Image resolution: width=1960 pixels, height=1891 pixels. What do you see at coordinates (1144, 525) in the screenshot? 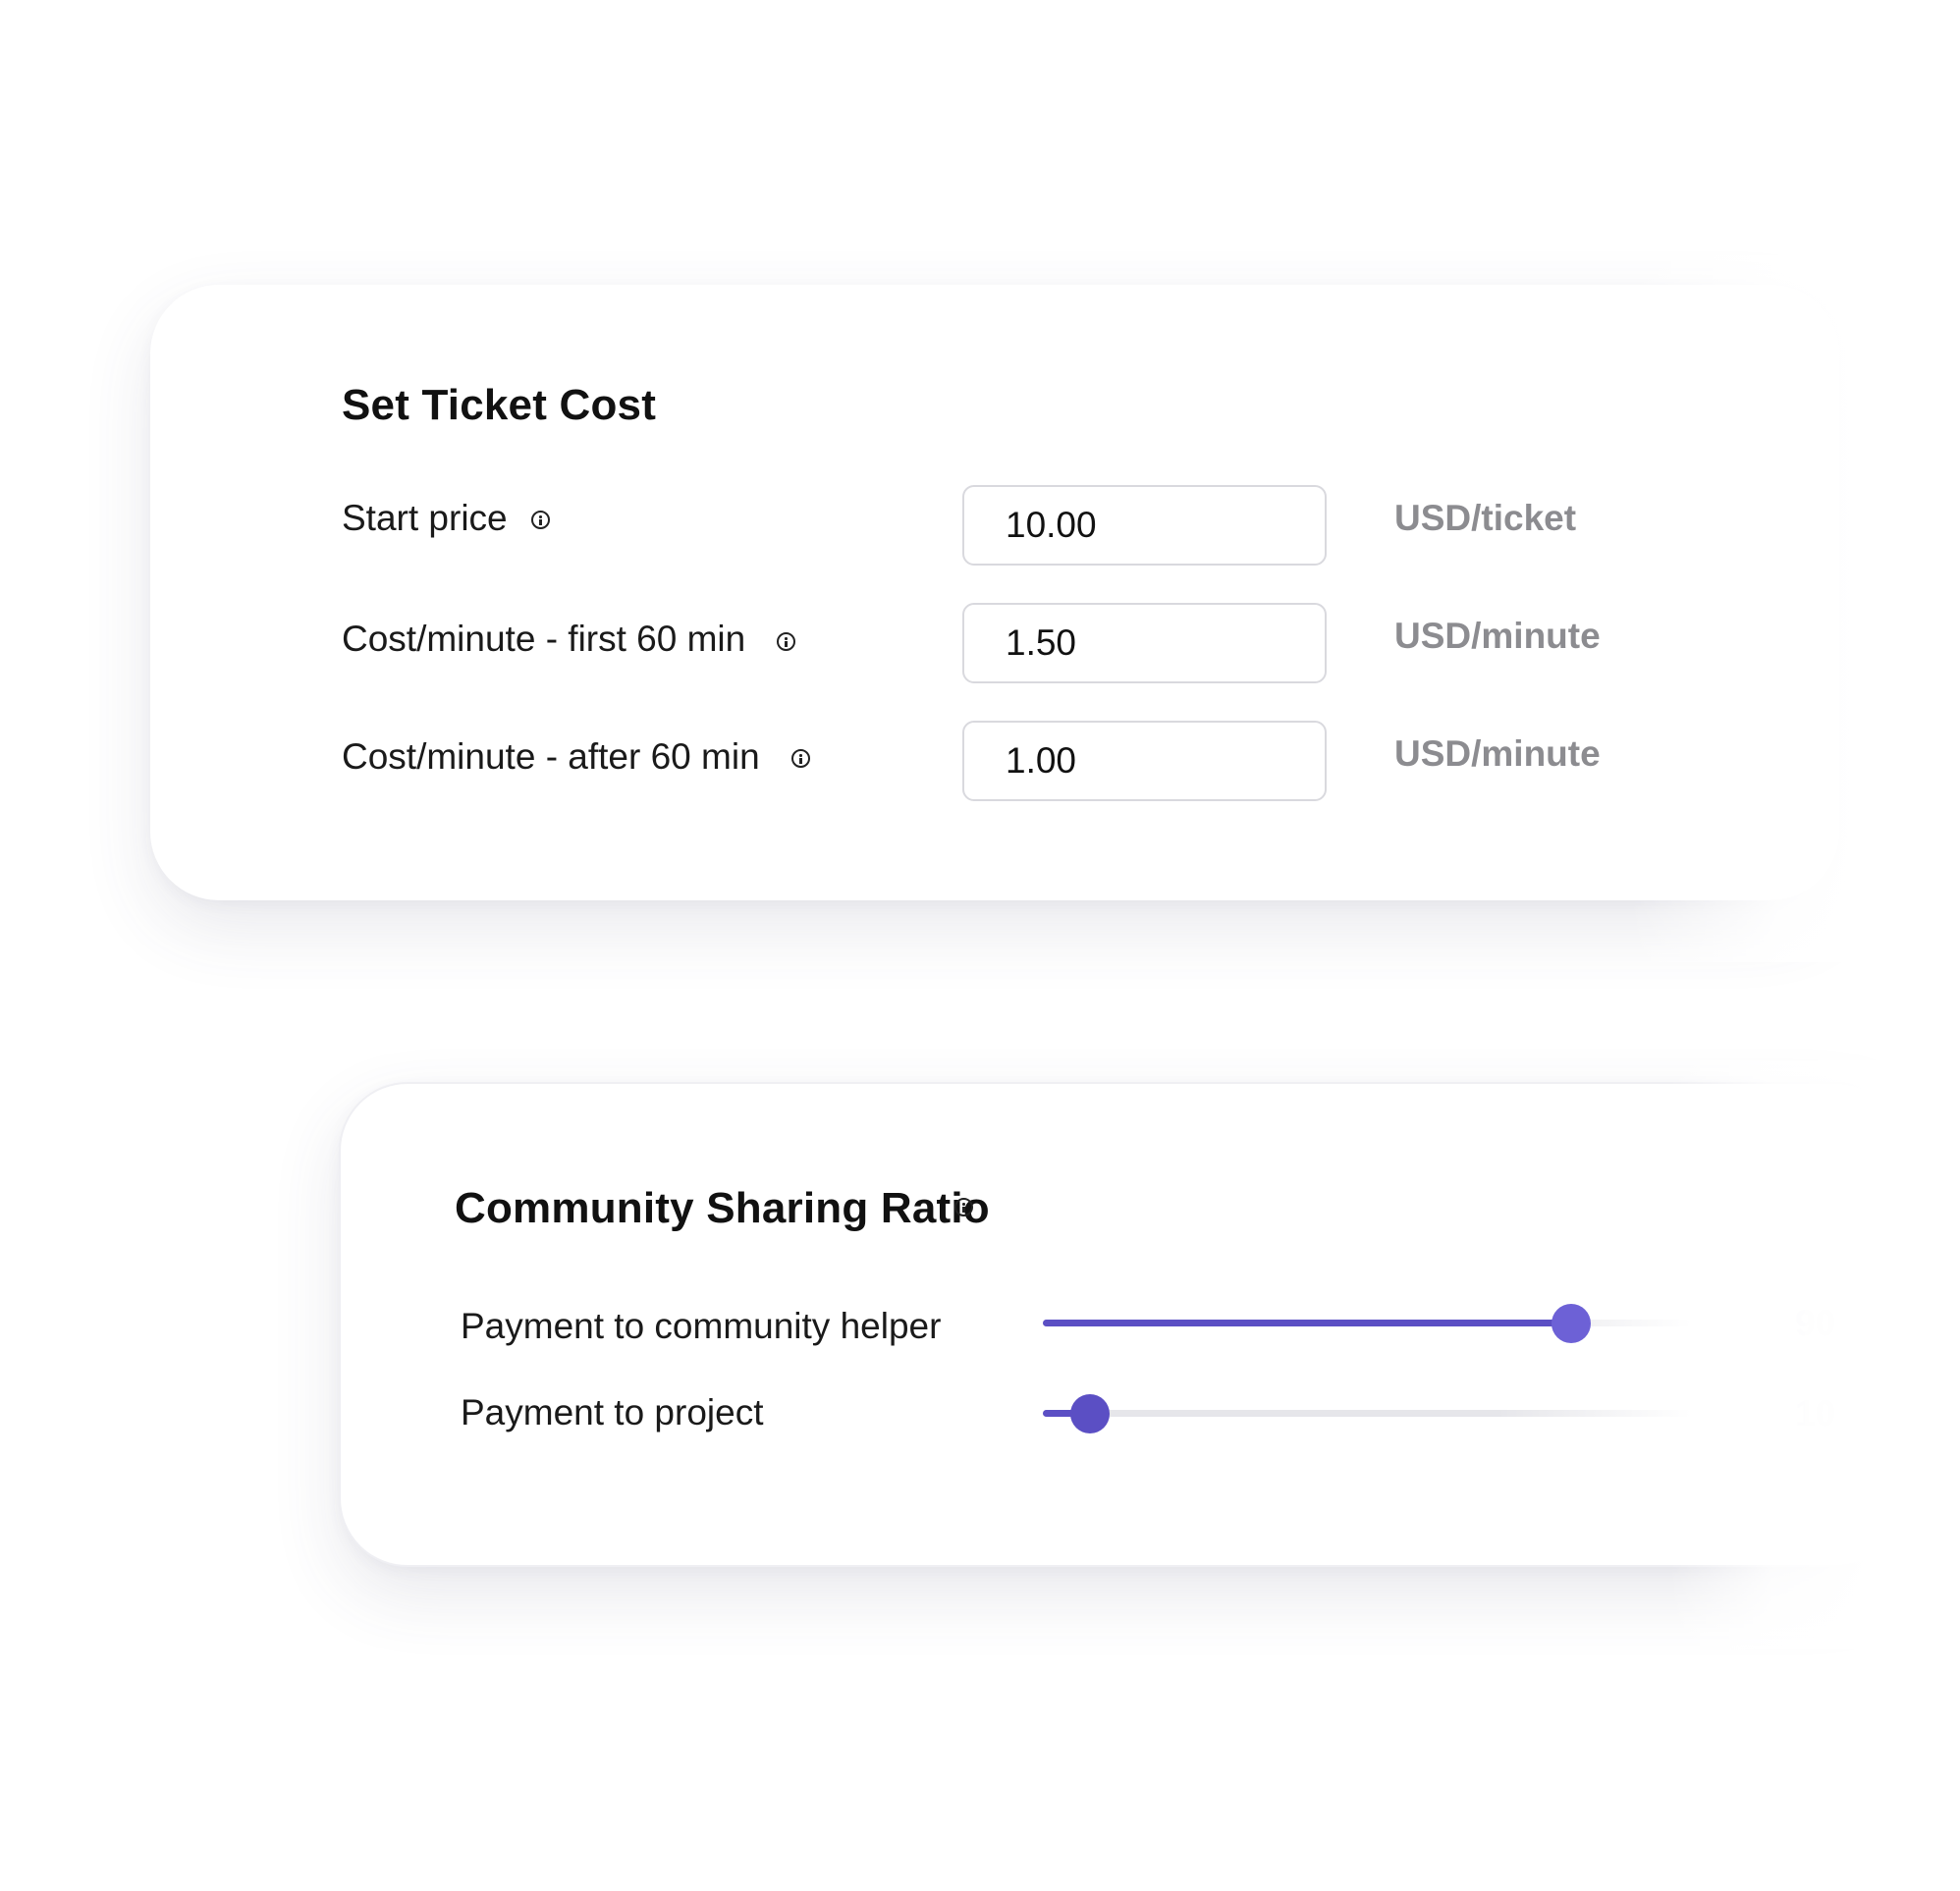
I see `start-price-input` at bounding box center [1144, 525].